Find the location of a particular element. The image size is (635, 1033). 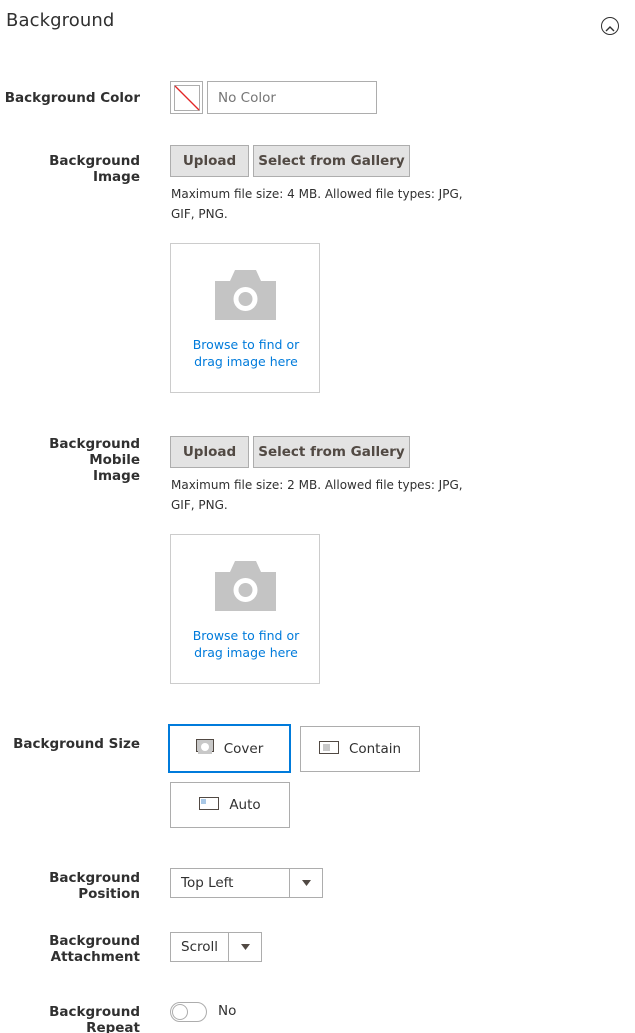

select-from-gallery-button: Select from Gallery is located at coordinates (331, 161).